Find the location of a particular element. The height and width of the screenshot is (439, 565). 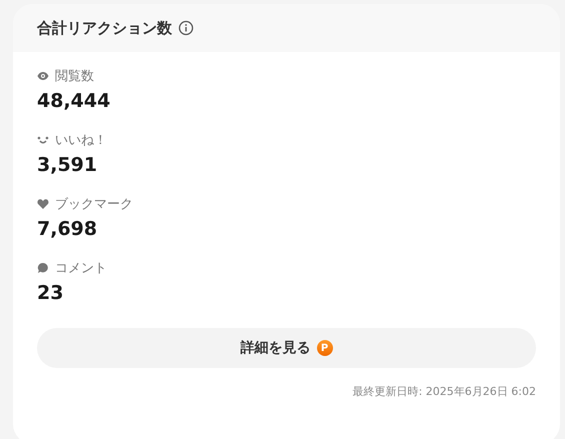

last-updated-text: 最終更新日時: 2025年6月26日 6:02 is located at coordinates (444, 391).